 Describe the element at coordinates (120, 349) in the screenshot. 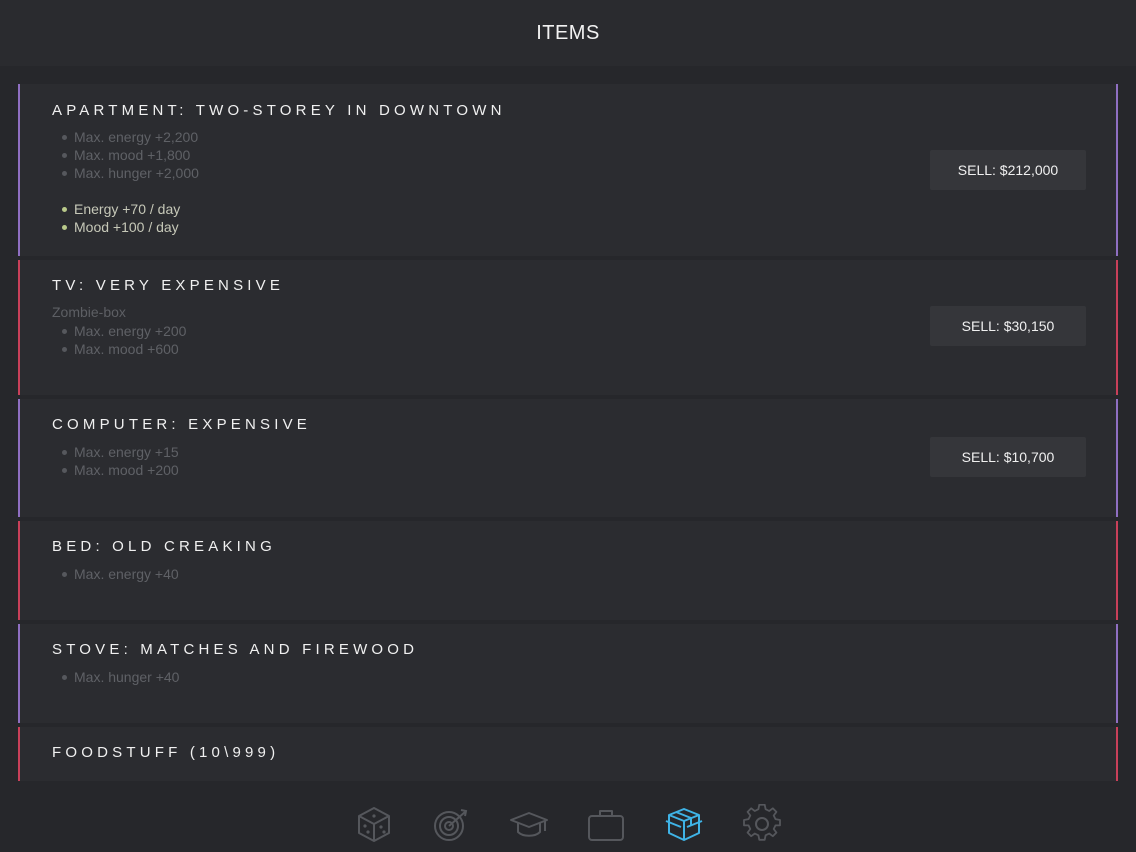

I see `stat-line: Max. mood +600` at that location.